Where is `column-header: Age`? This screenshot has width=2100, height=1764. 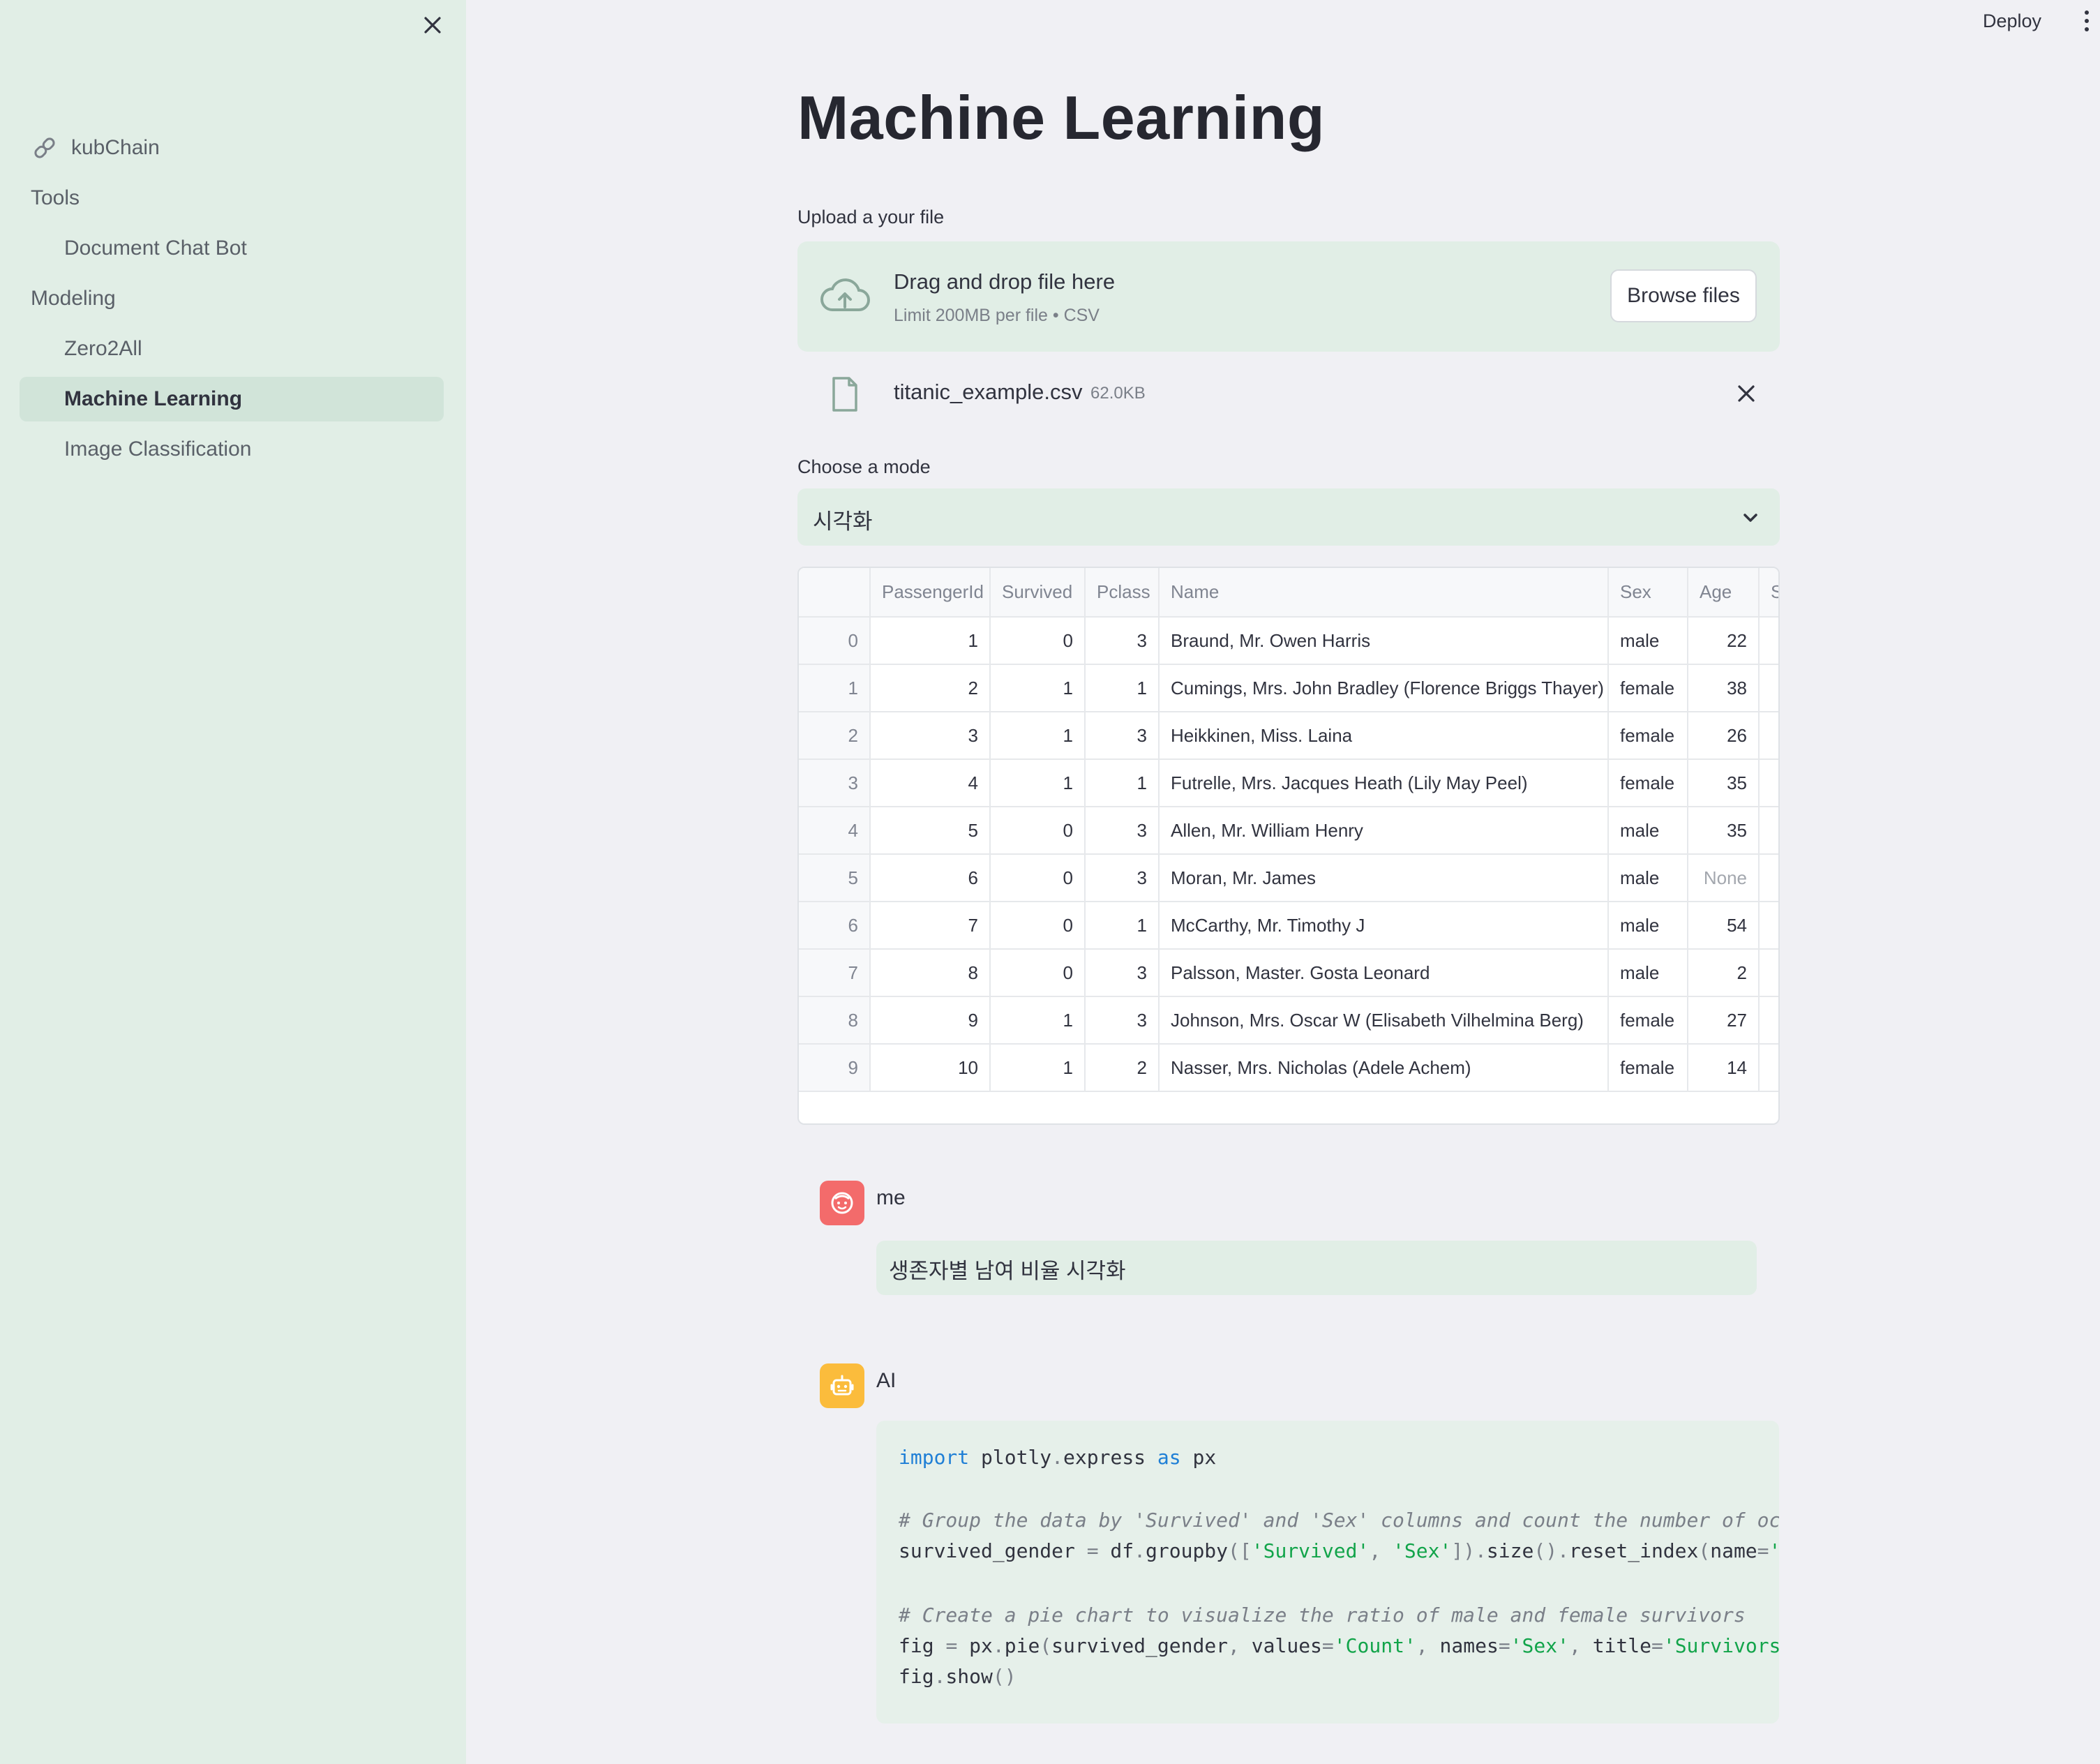 column-header: Age is located at coordinates (1724, 593).